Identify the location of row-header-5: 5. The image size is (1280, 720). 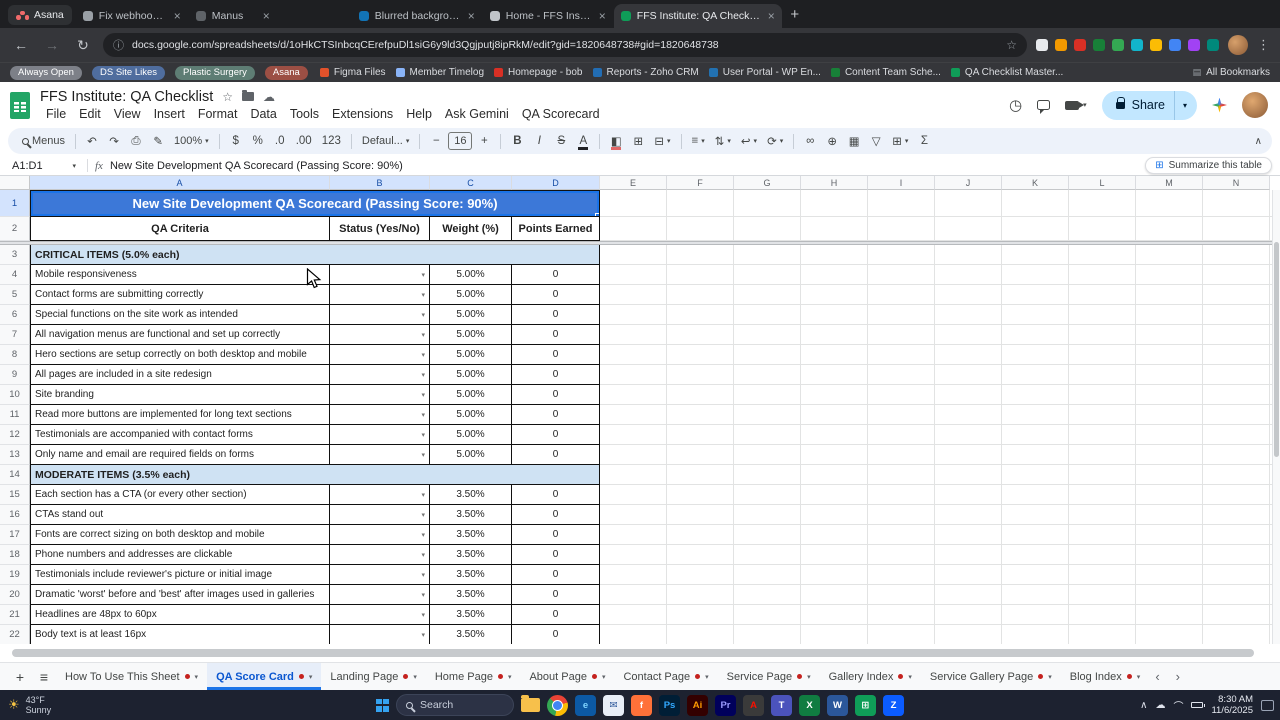
(15, 295).